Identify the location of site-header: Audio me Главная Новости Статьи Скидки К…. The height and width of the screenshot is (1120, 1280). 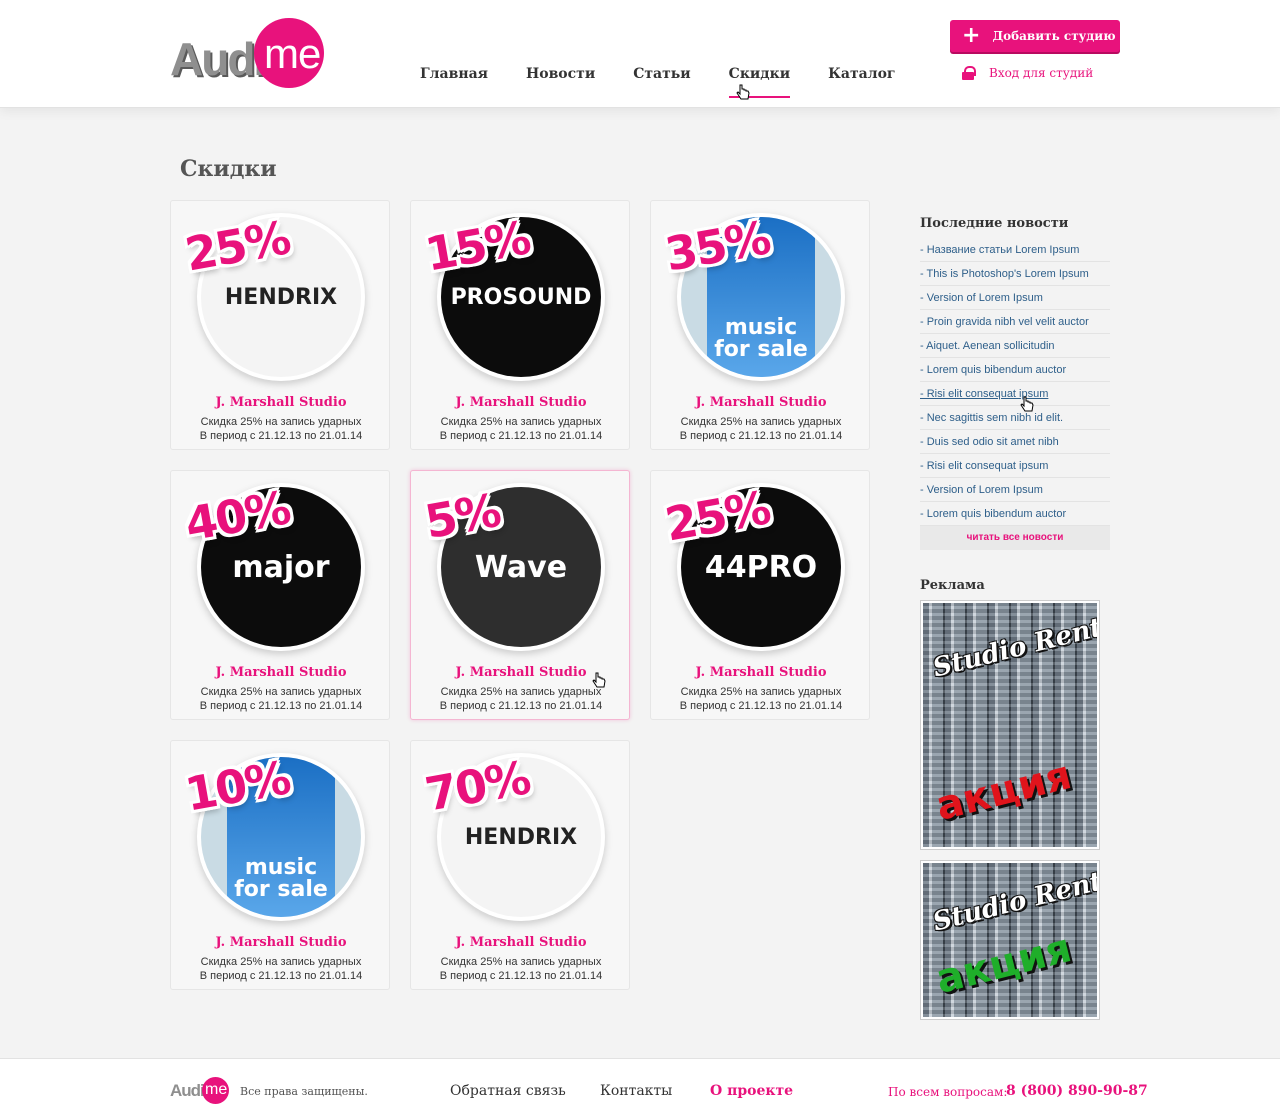
(640, 54).